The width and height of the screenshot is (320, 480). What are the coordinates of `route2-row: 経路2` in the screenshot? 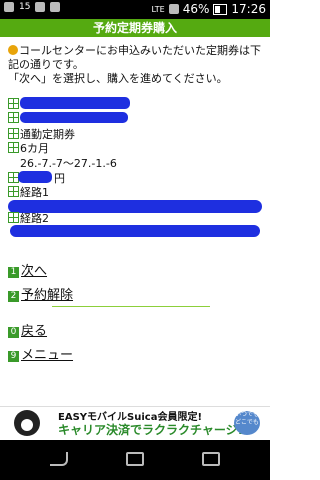 It's located at (28, 219).